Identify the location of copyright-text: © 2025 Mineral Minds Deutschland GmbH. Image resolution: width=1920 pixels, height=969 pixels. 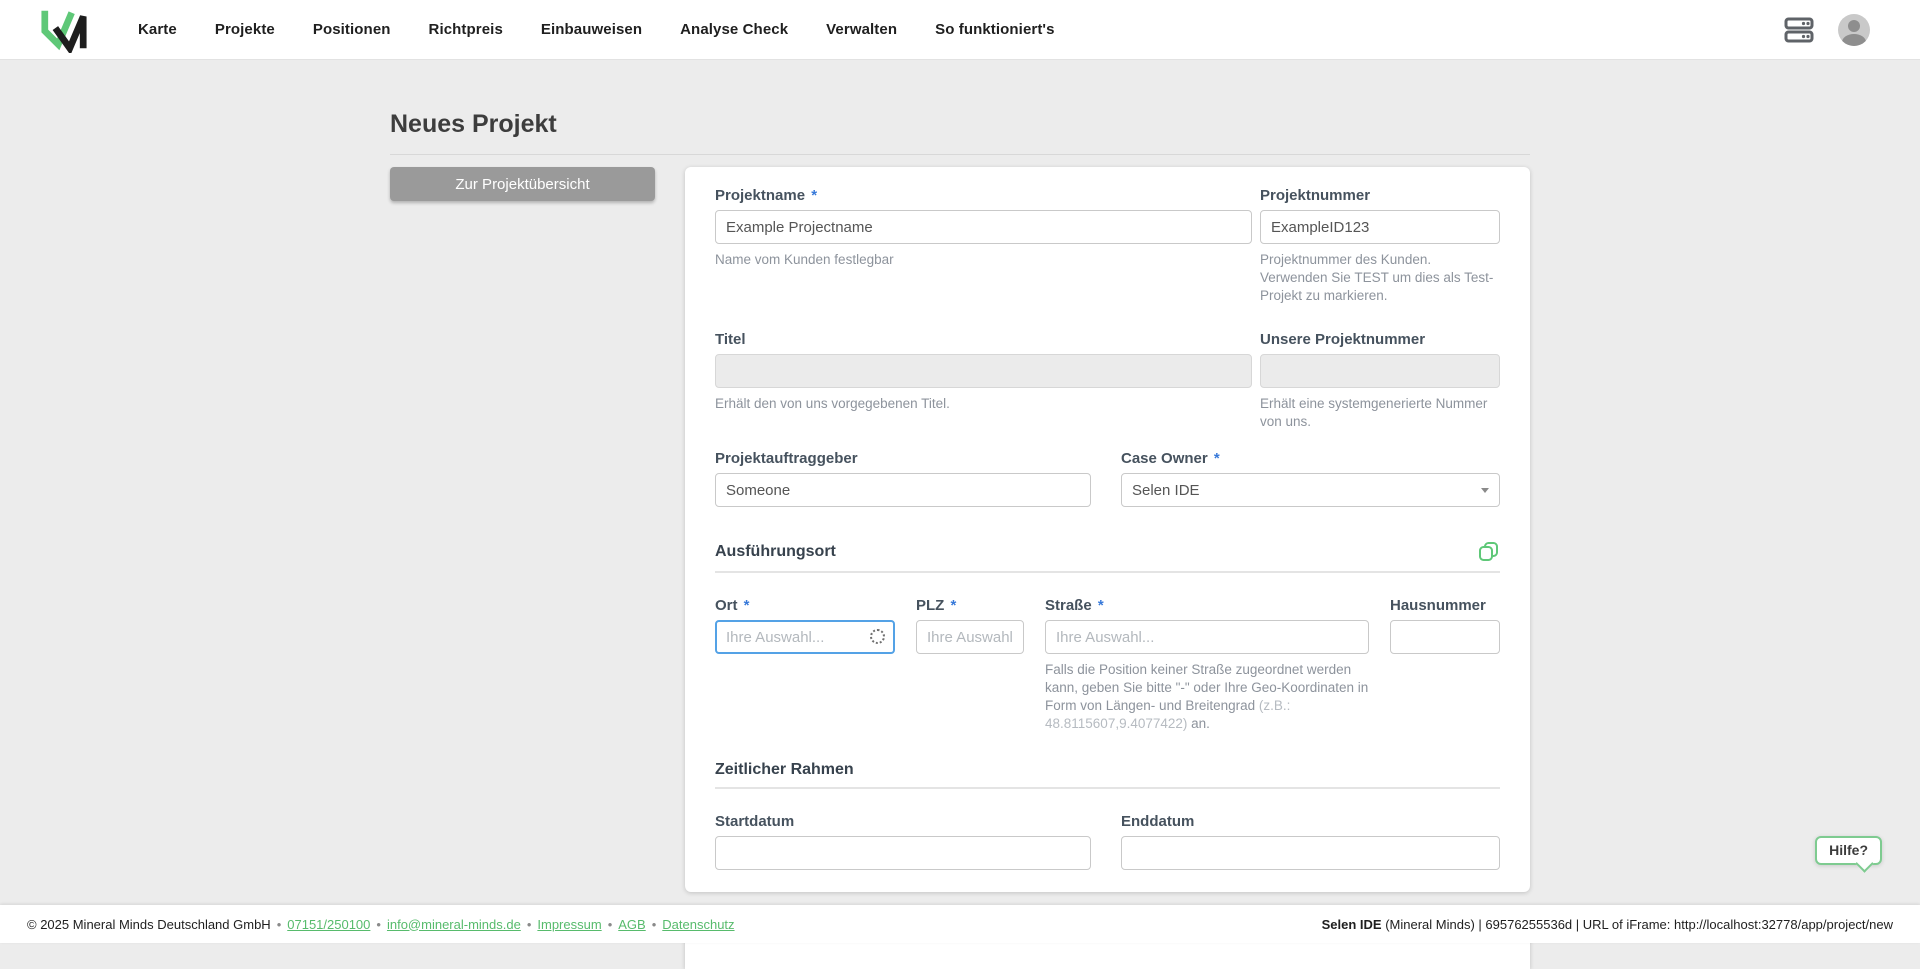
(149, 924).